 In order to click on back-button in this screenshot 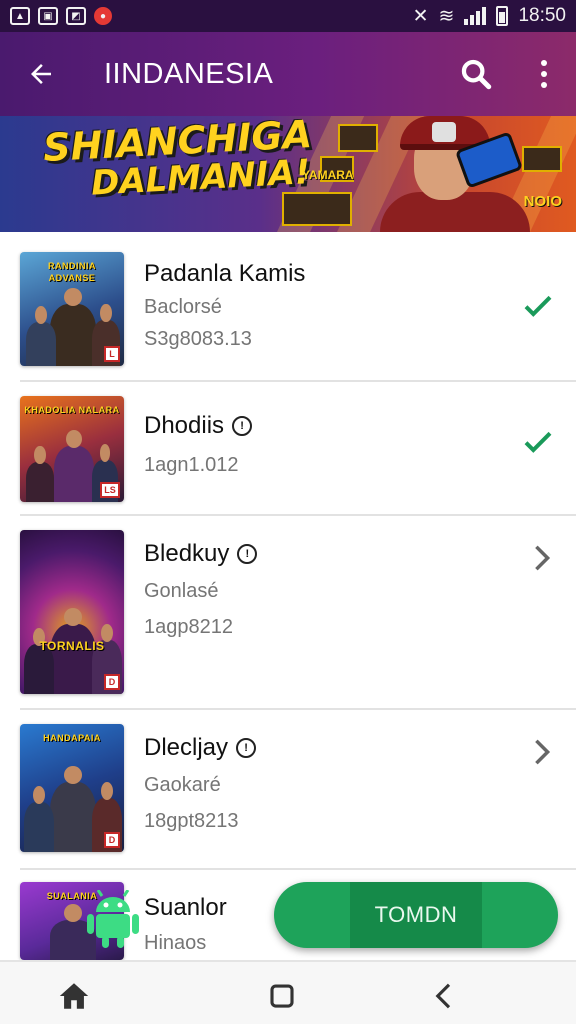, I will do `click(41, 74)`.